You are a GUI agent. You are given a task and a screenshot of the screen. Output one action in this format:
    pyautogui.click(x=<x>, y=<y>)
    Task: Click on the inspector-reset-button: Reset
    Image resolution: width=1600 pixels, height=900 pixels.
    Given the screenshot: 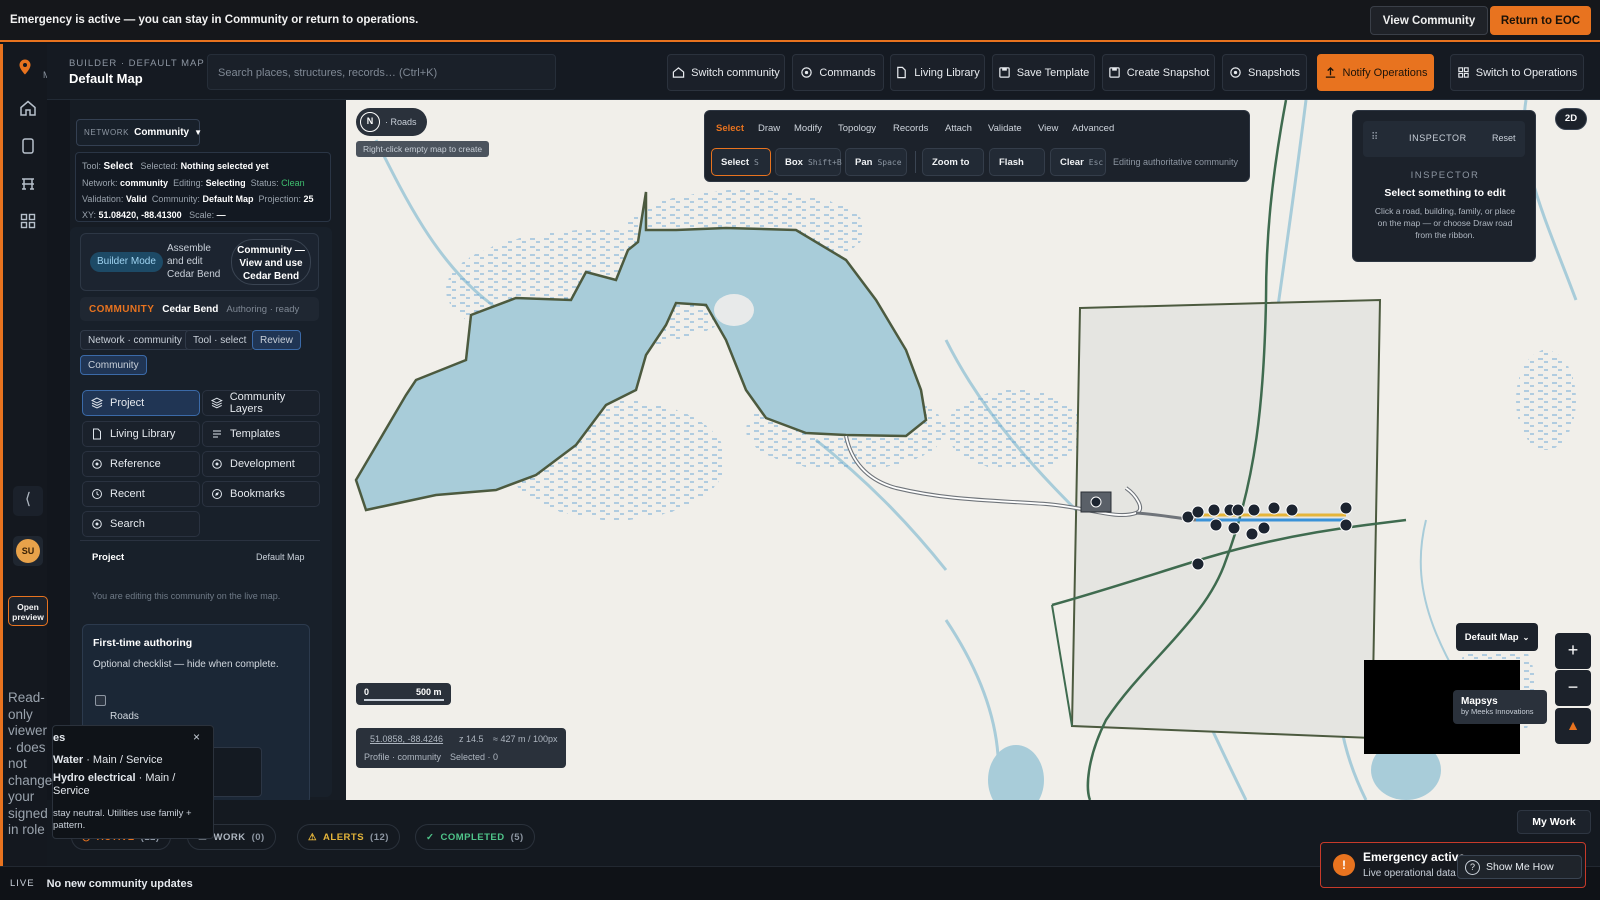 What is the action you would take?
    pyautogui.click(x=1504, y=138)
    